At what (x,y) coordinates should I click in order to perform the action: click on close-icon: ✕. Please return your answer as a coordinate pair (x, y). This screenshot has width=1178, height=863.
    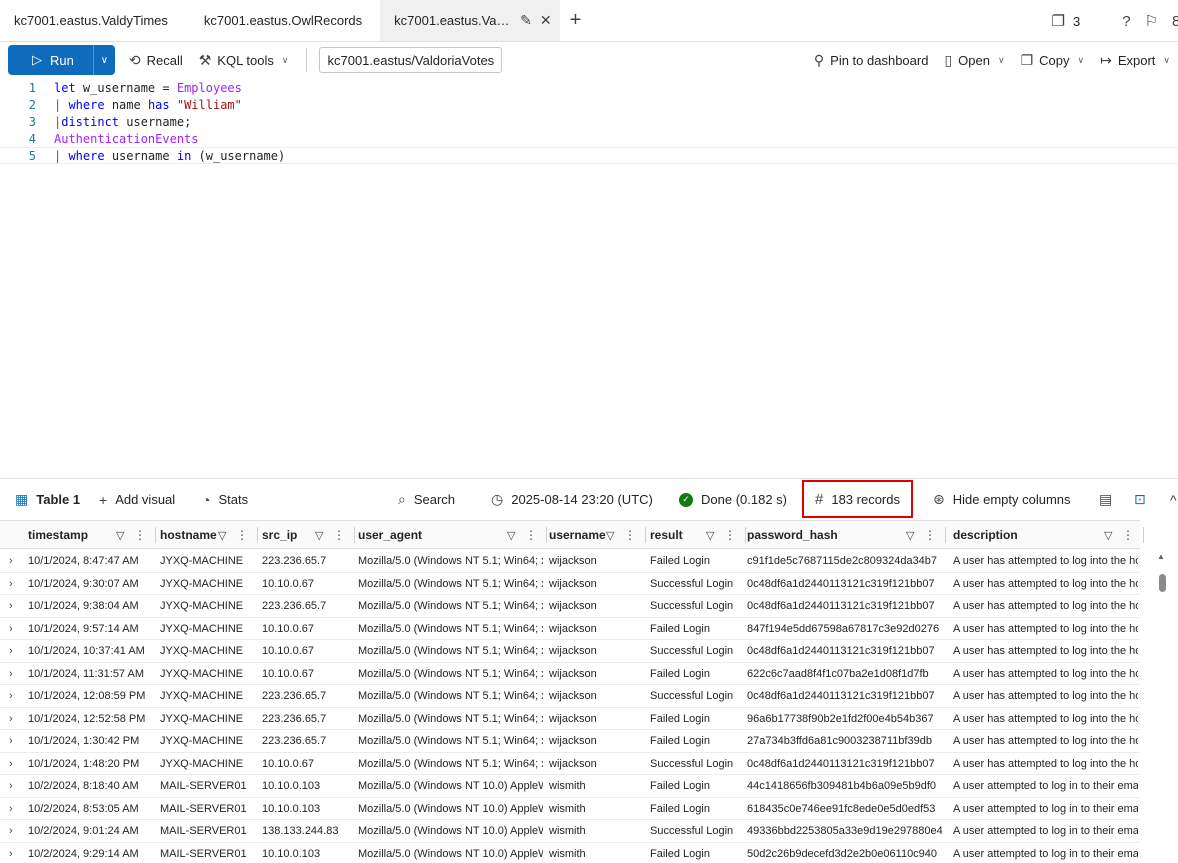
    Looking at the image, I should click on (546, 20).